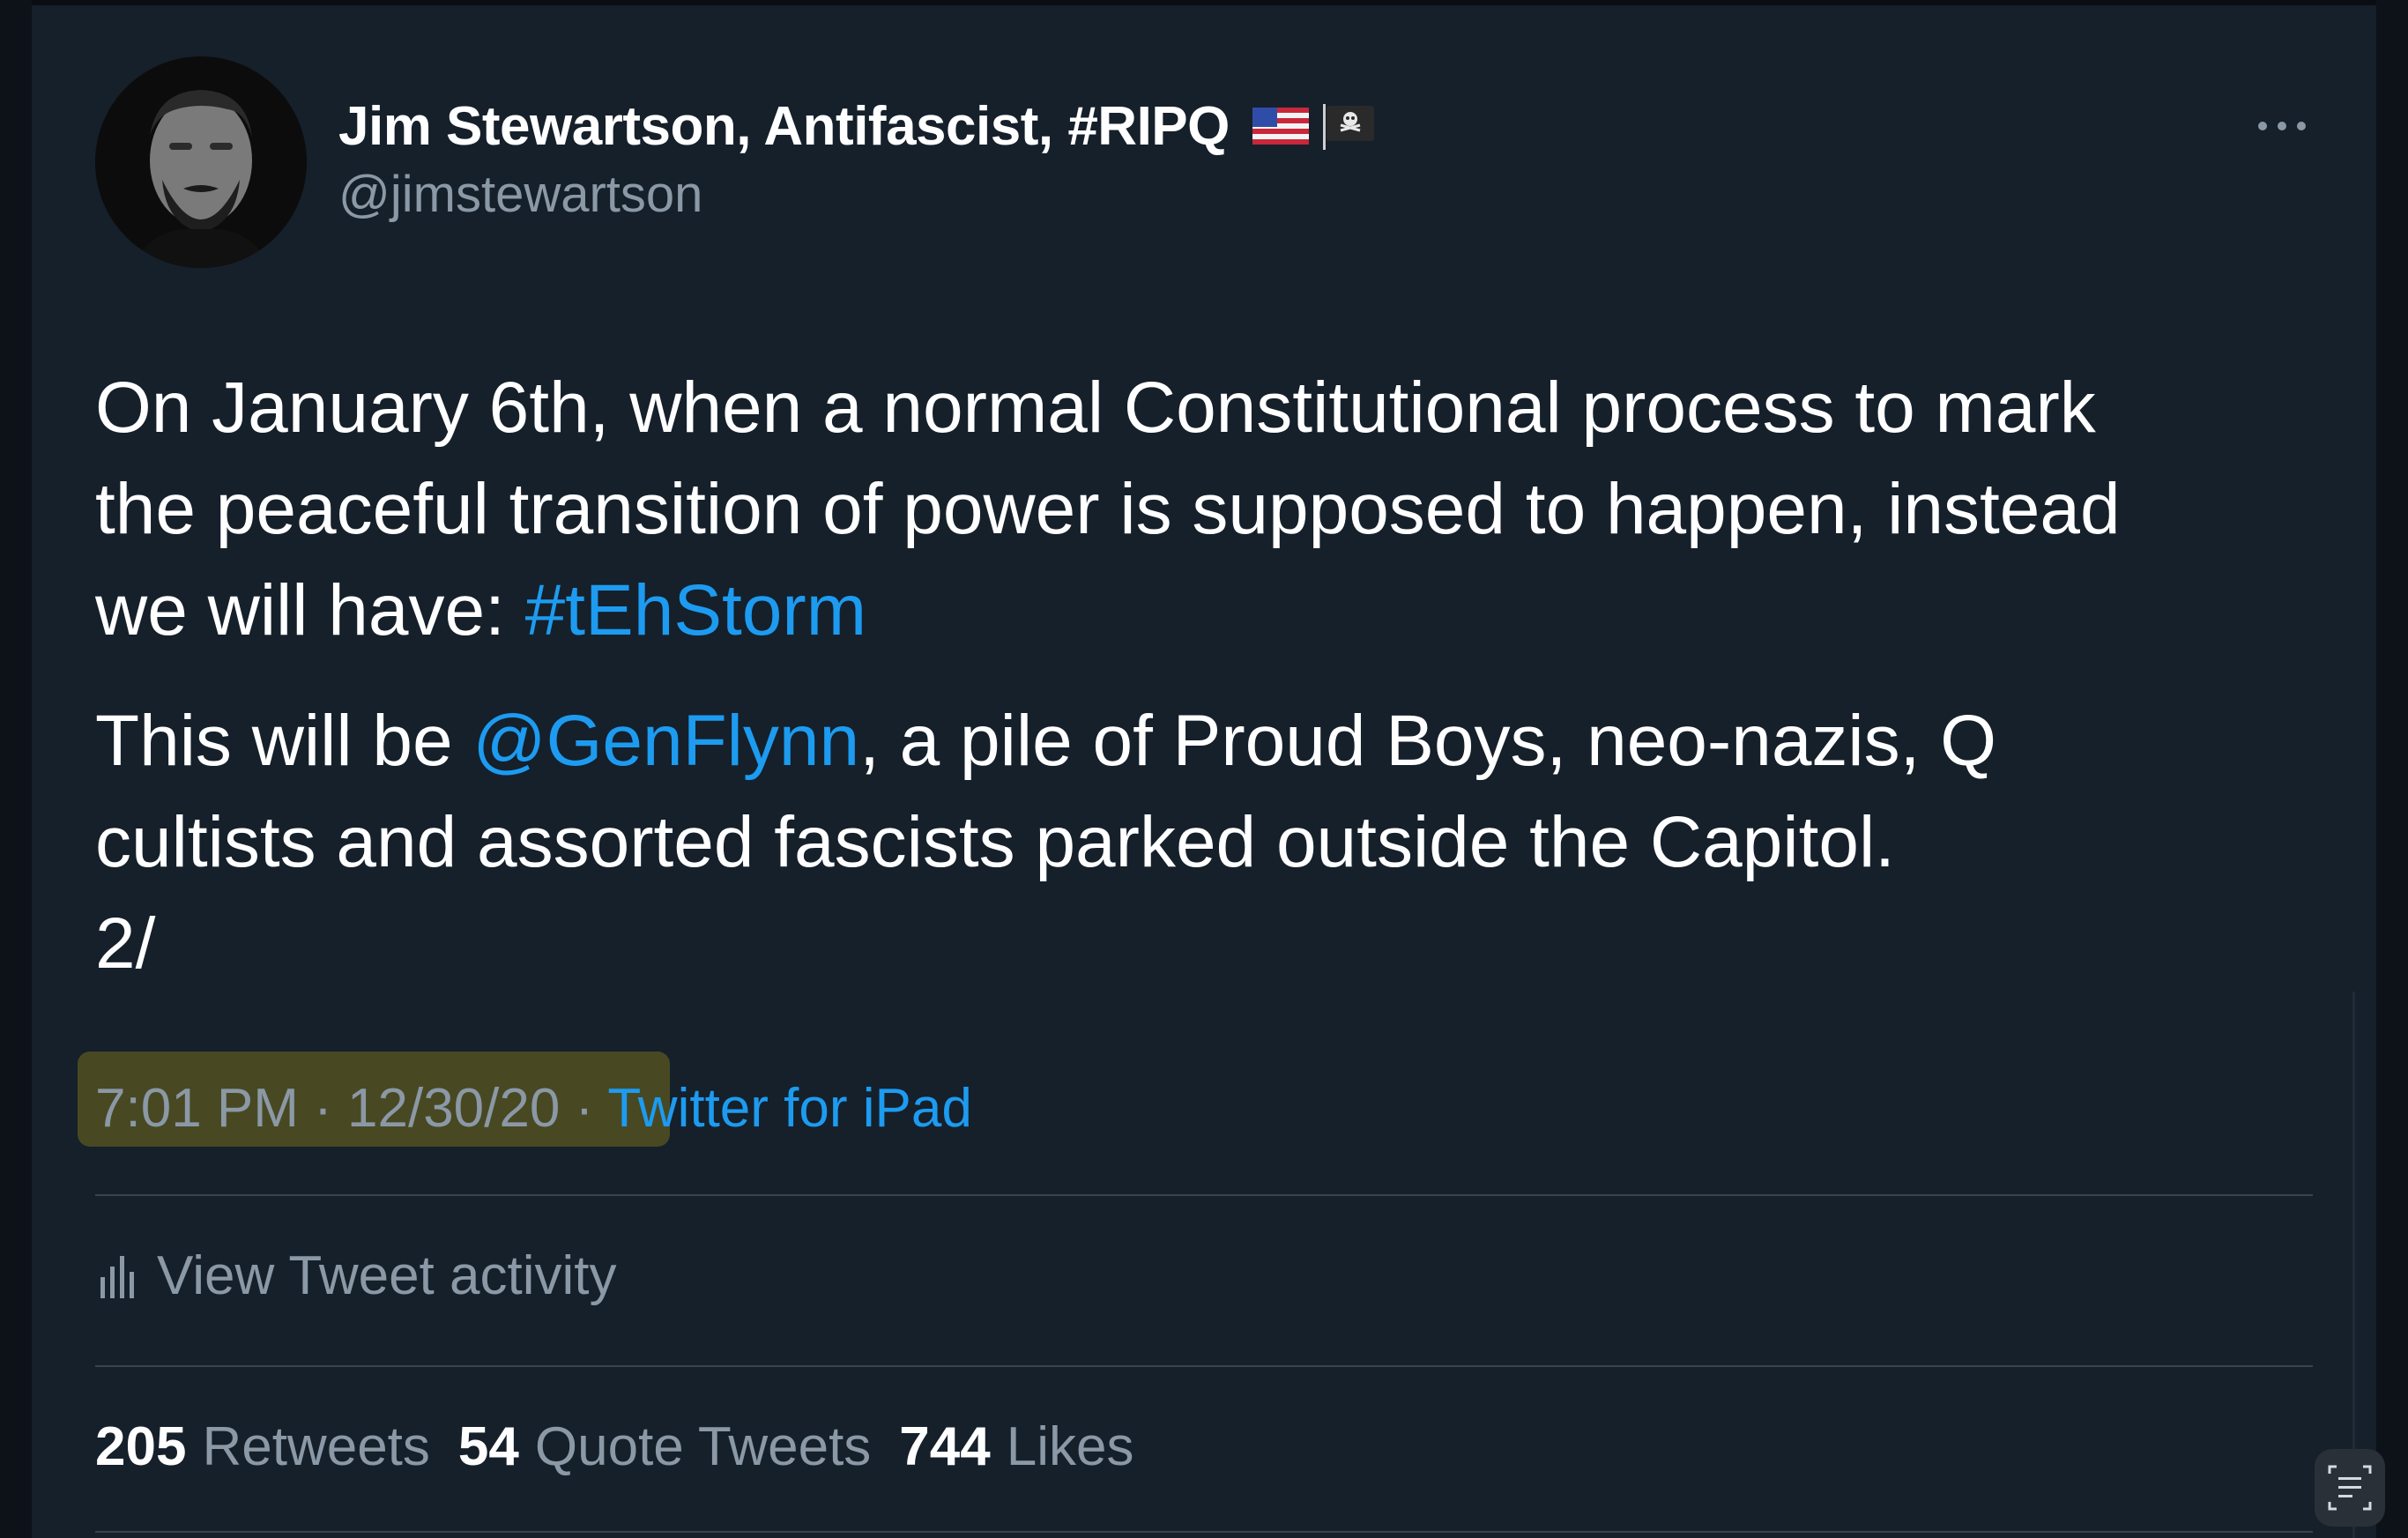 This screenshot has height=1538, width=2408. Describe the element at coordinates (118, 1276) in the screenshot. I see `analytics-bars-icon` at that location.